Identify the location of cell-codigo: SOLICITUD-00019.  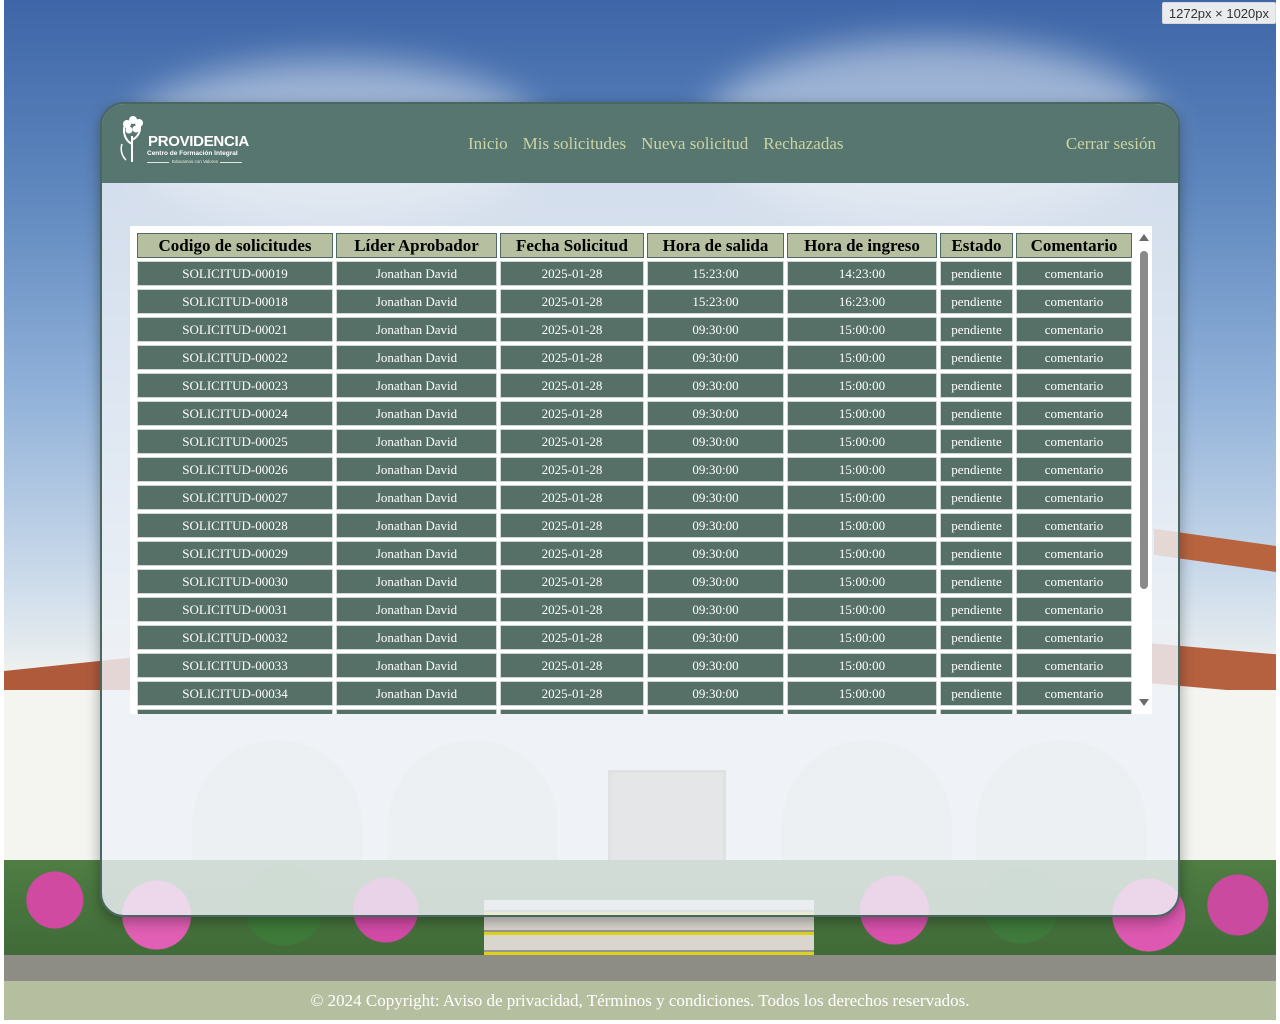
(235, 273).